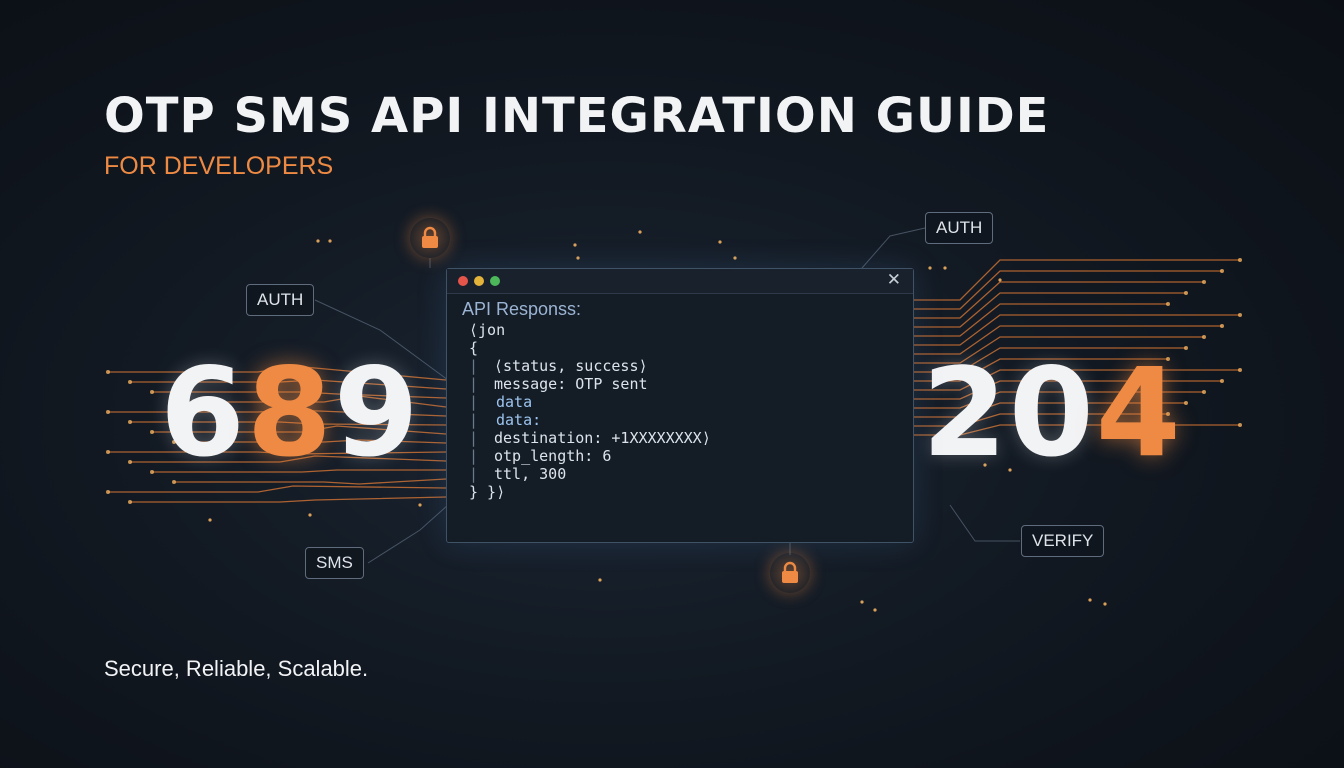 The width and height of the screenshot is (1344, 768). What do you see at coordinates (959, 228) in the screenshot?
I see `auth-tag-right: AUTH` at bounding box center [959, 228].